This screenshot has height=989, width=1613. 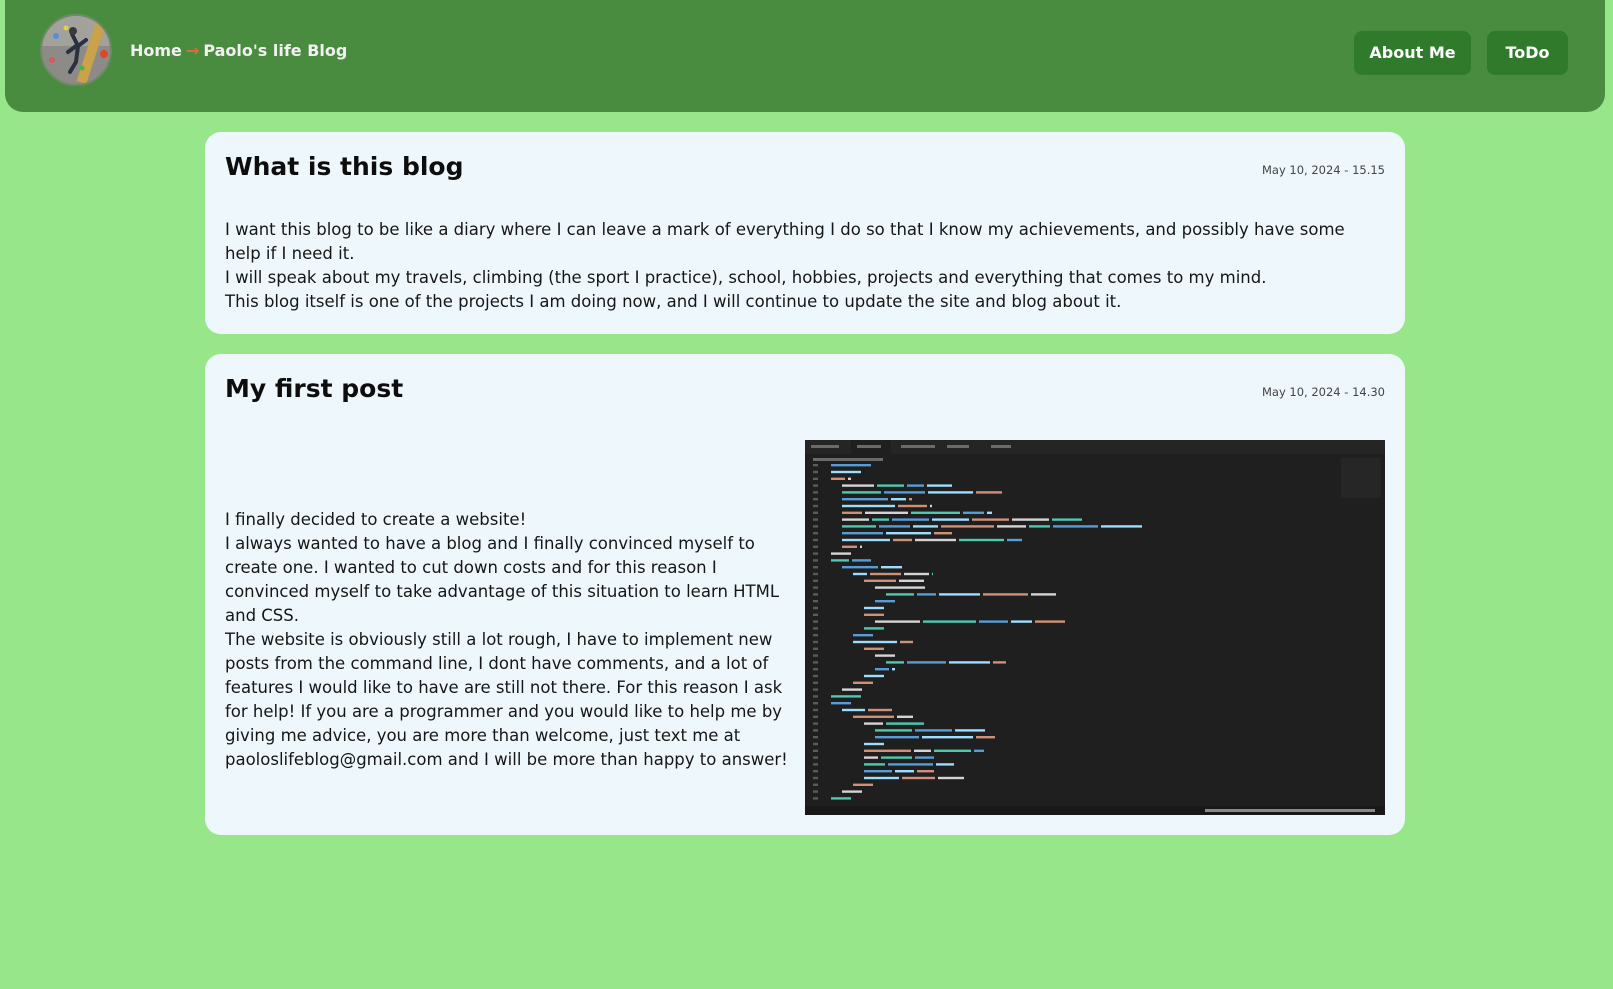 I want to click on breadcrumb-arrow-icon: →, so click(x=192, y=50).